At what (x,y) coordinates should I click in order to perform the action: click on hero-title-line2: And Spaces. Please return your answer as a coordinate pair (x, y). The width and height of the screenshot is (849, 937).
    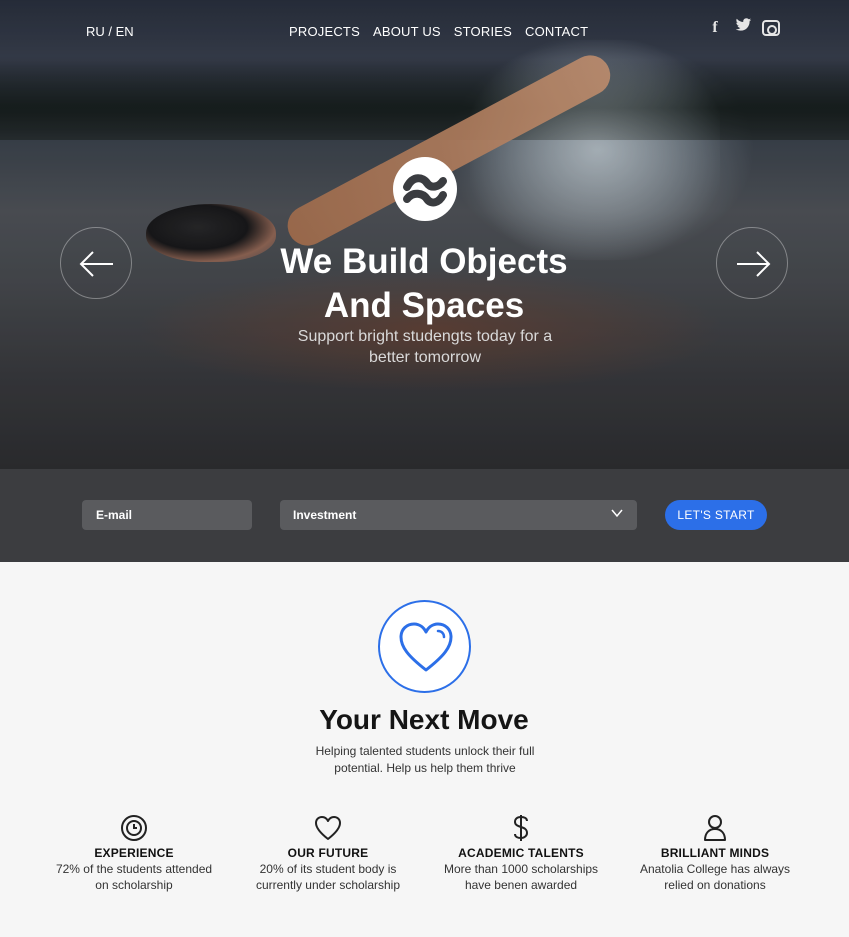
    Looking at the image, I should click on (424, 305).